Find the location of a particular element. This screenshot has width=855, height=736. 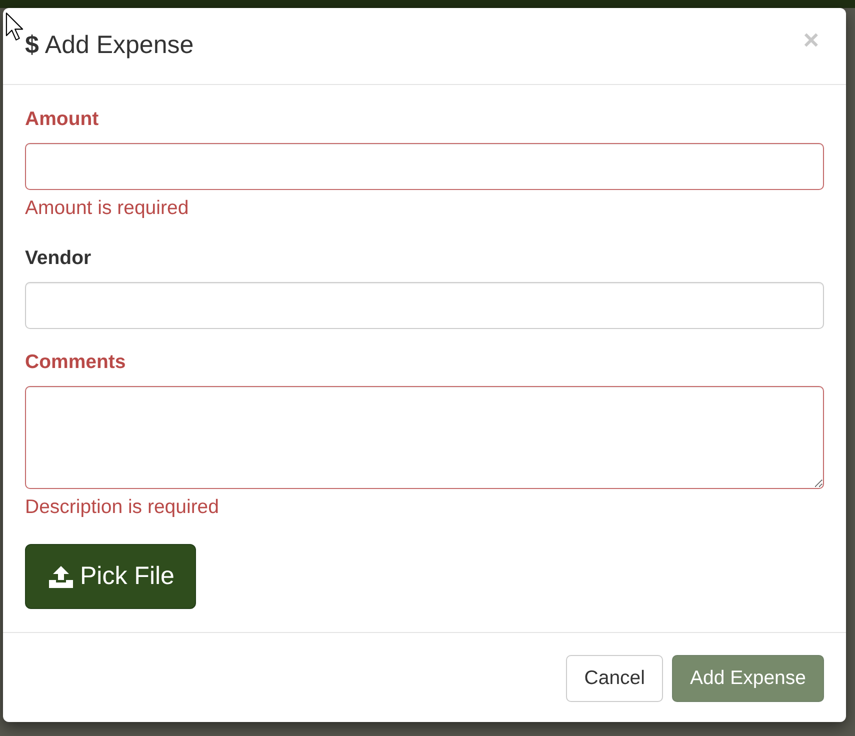

dollar-icon: $ is located at coordinates (32, 45).